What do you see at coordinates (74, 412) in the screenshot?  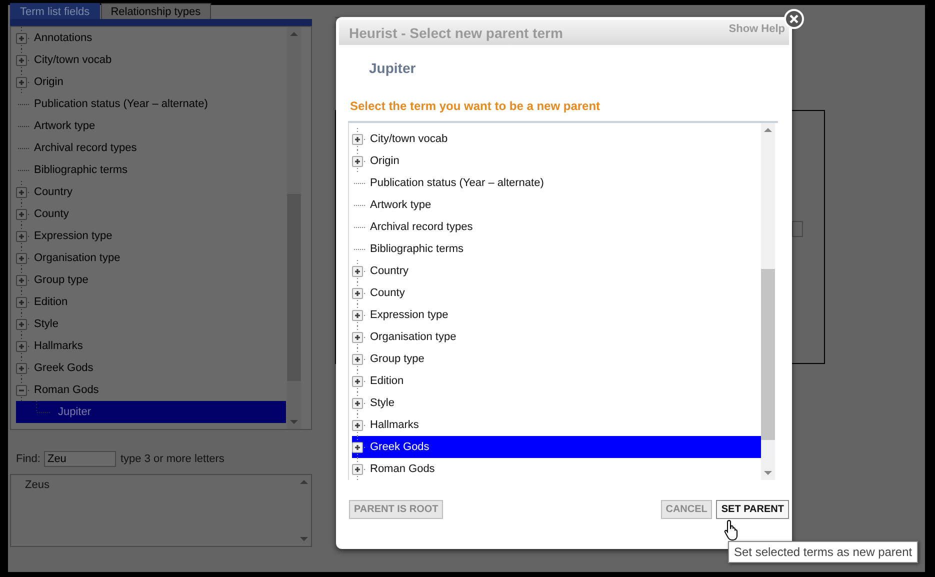 I see `tree-item-label: Jupiter` at bounding box center [74, 412].